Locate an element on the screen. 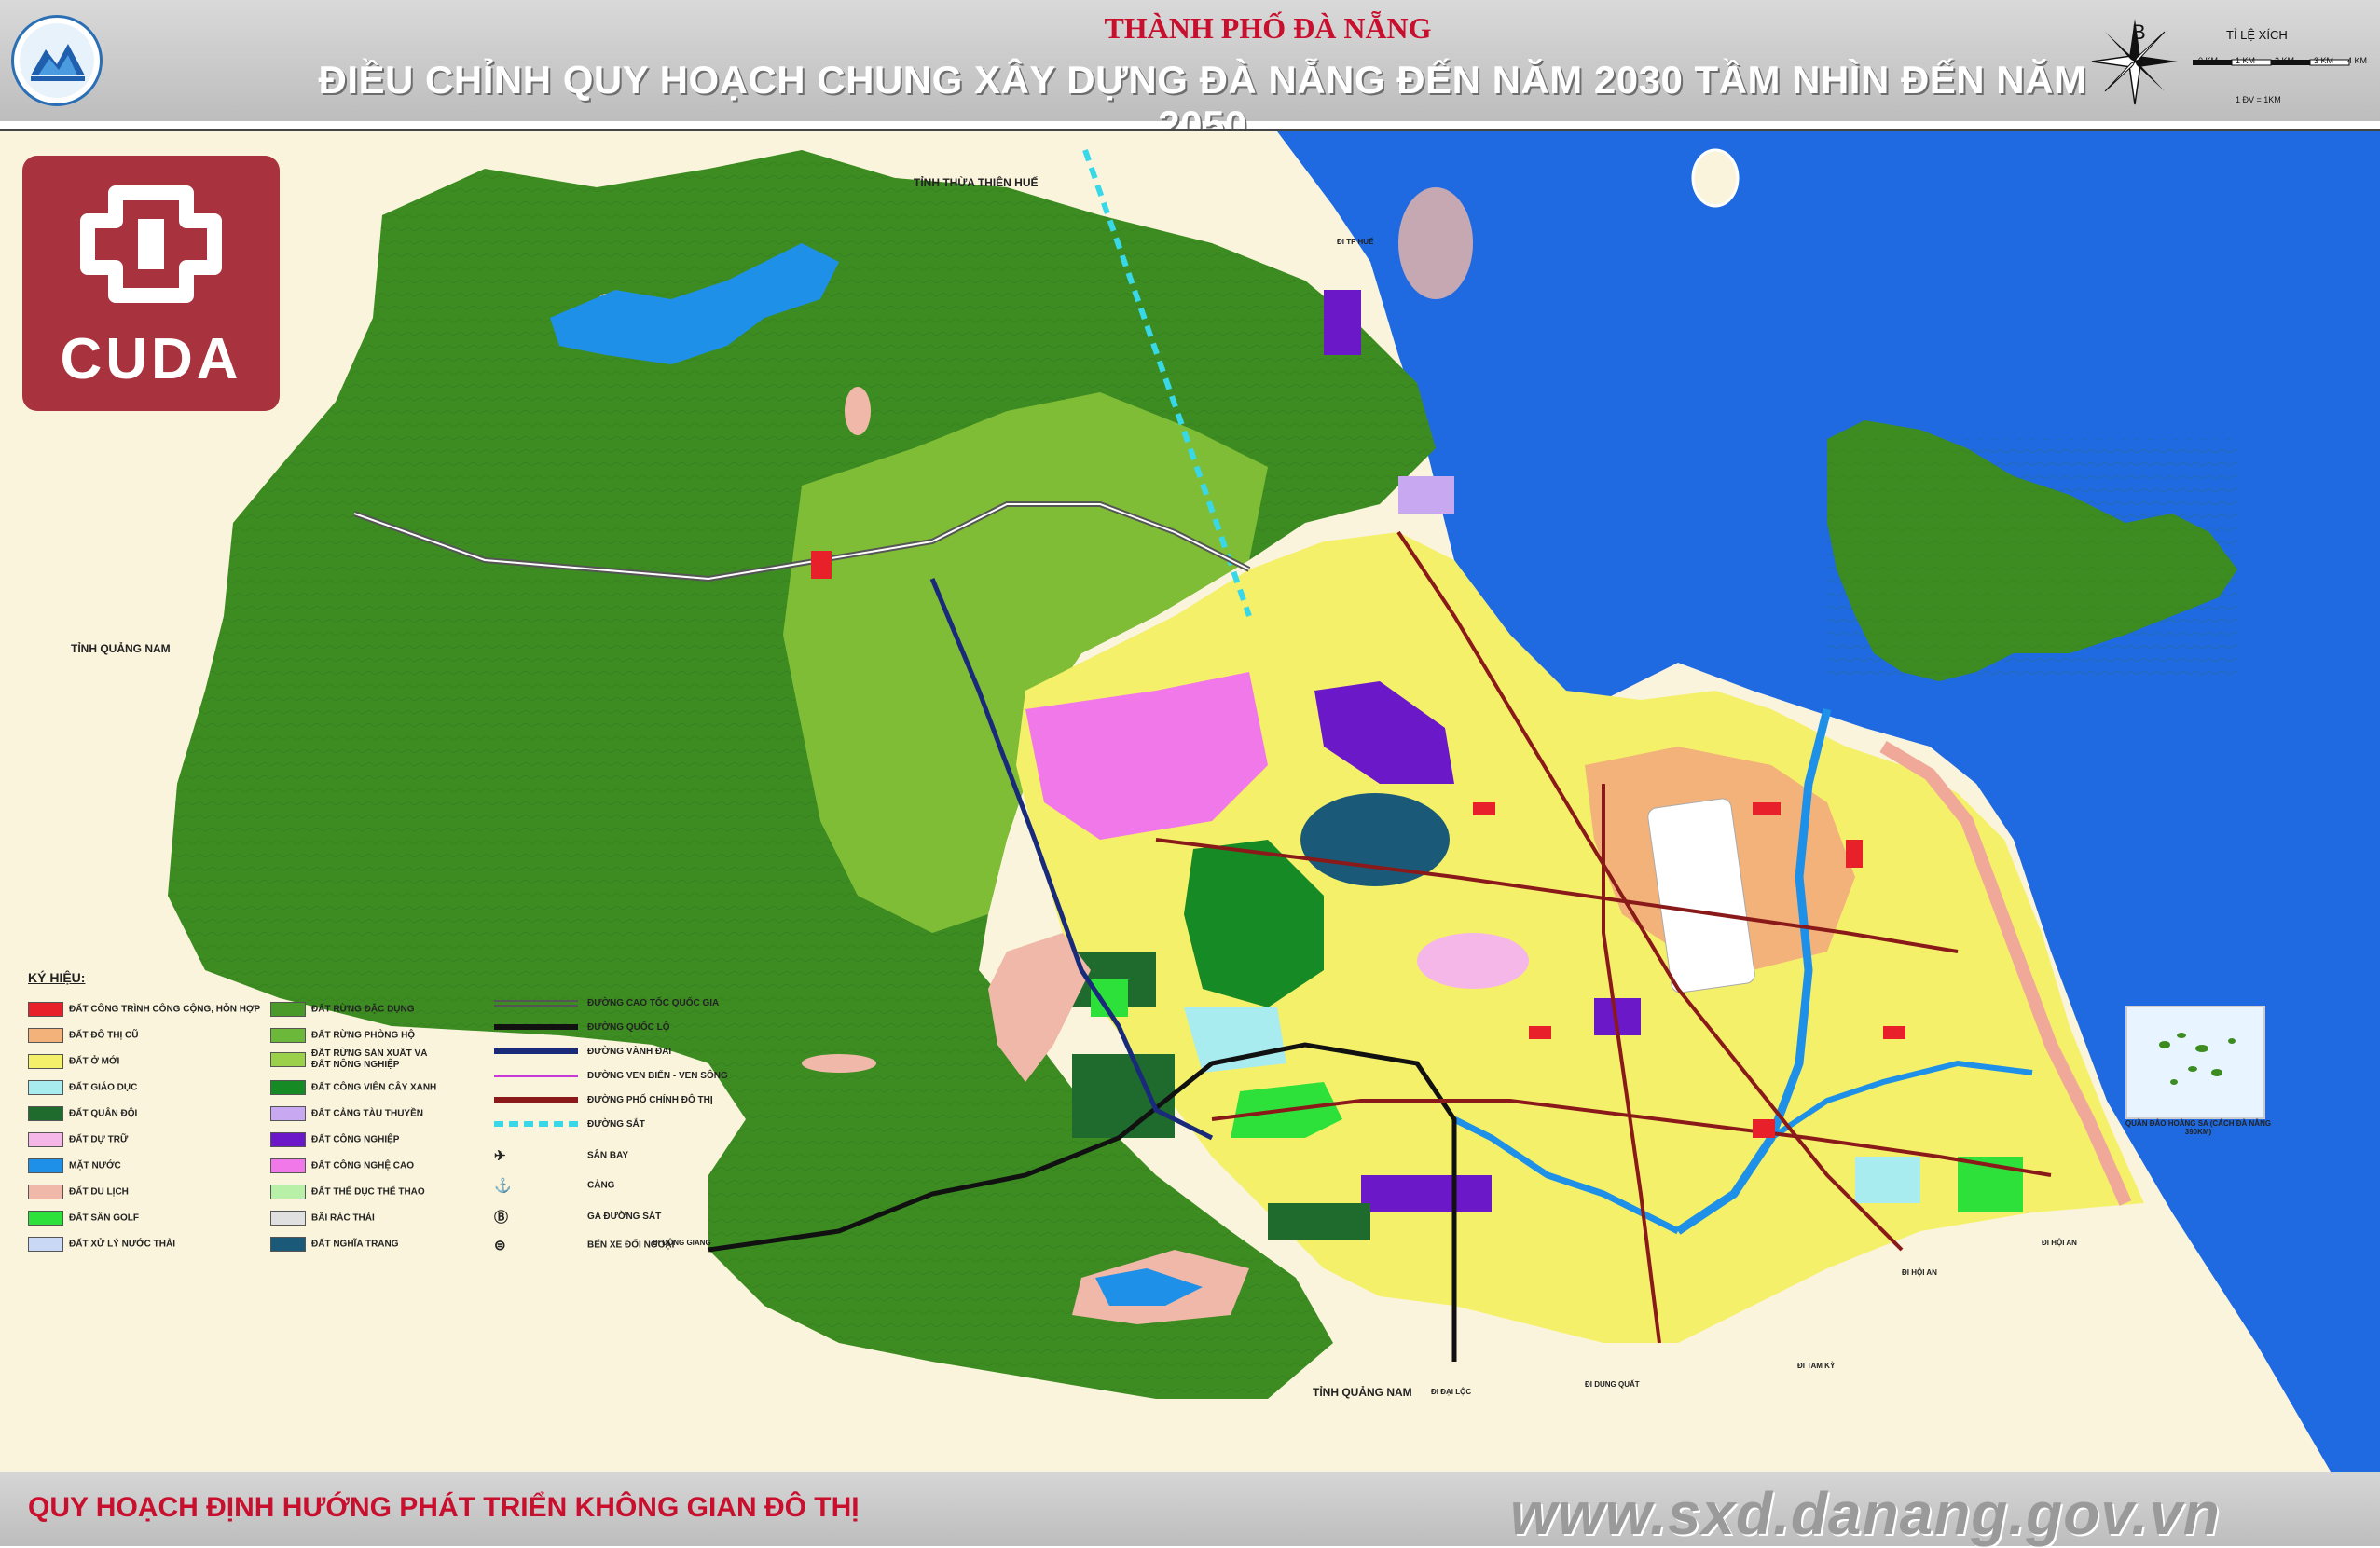  bus-station-icon: ⊜ is located at coordinates (500, 1245).